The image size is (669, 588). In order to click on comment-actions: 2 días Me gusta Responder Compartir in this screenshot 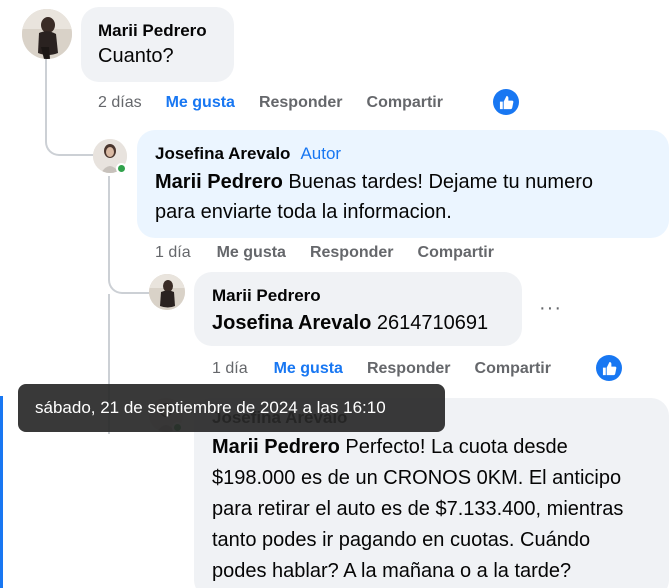, I will do `click(282, 103)`.